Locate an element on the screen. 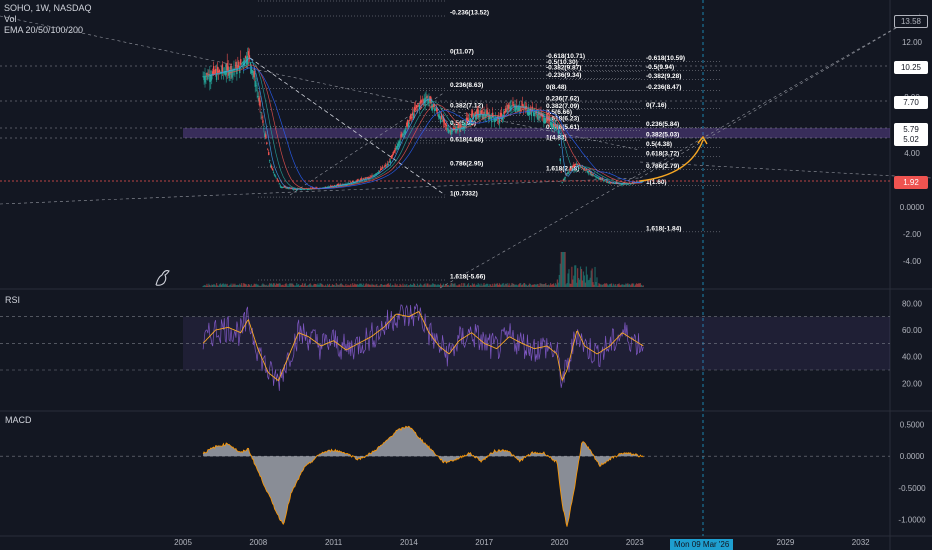  fib-level-label: -0.236(8.47) is located at coordinates (663, 87).